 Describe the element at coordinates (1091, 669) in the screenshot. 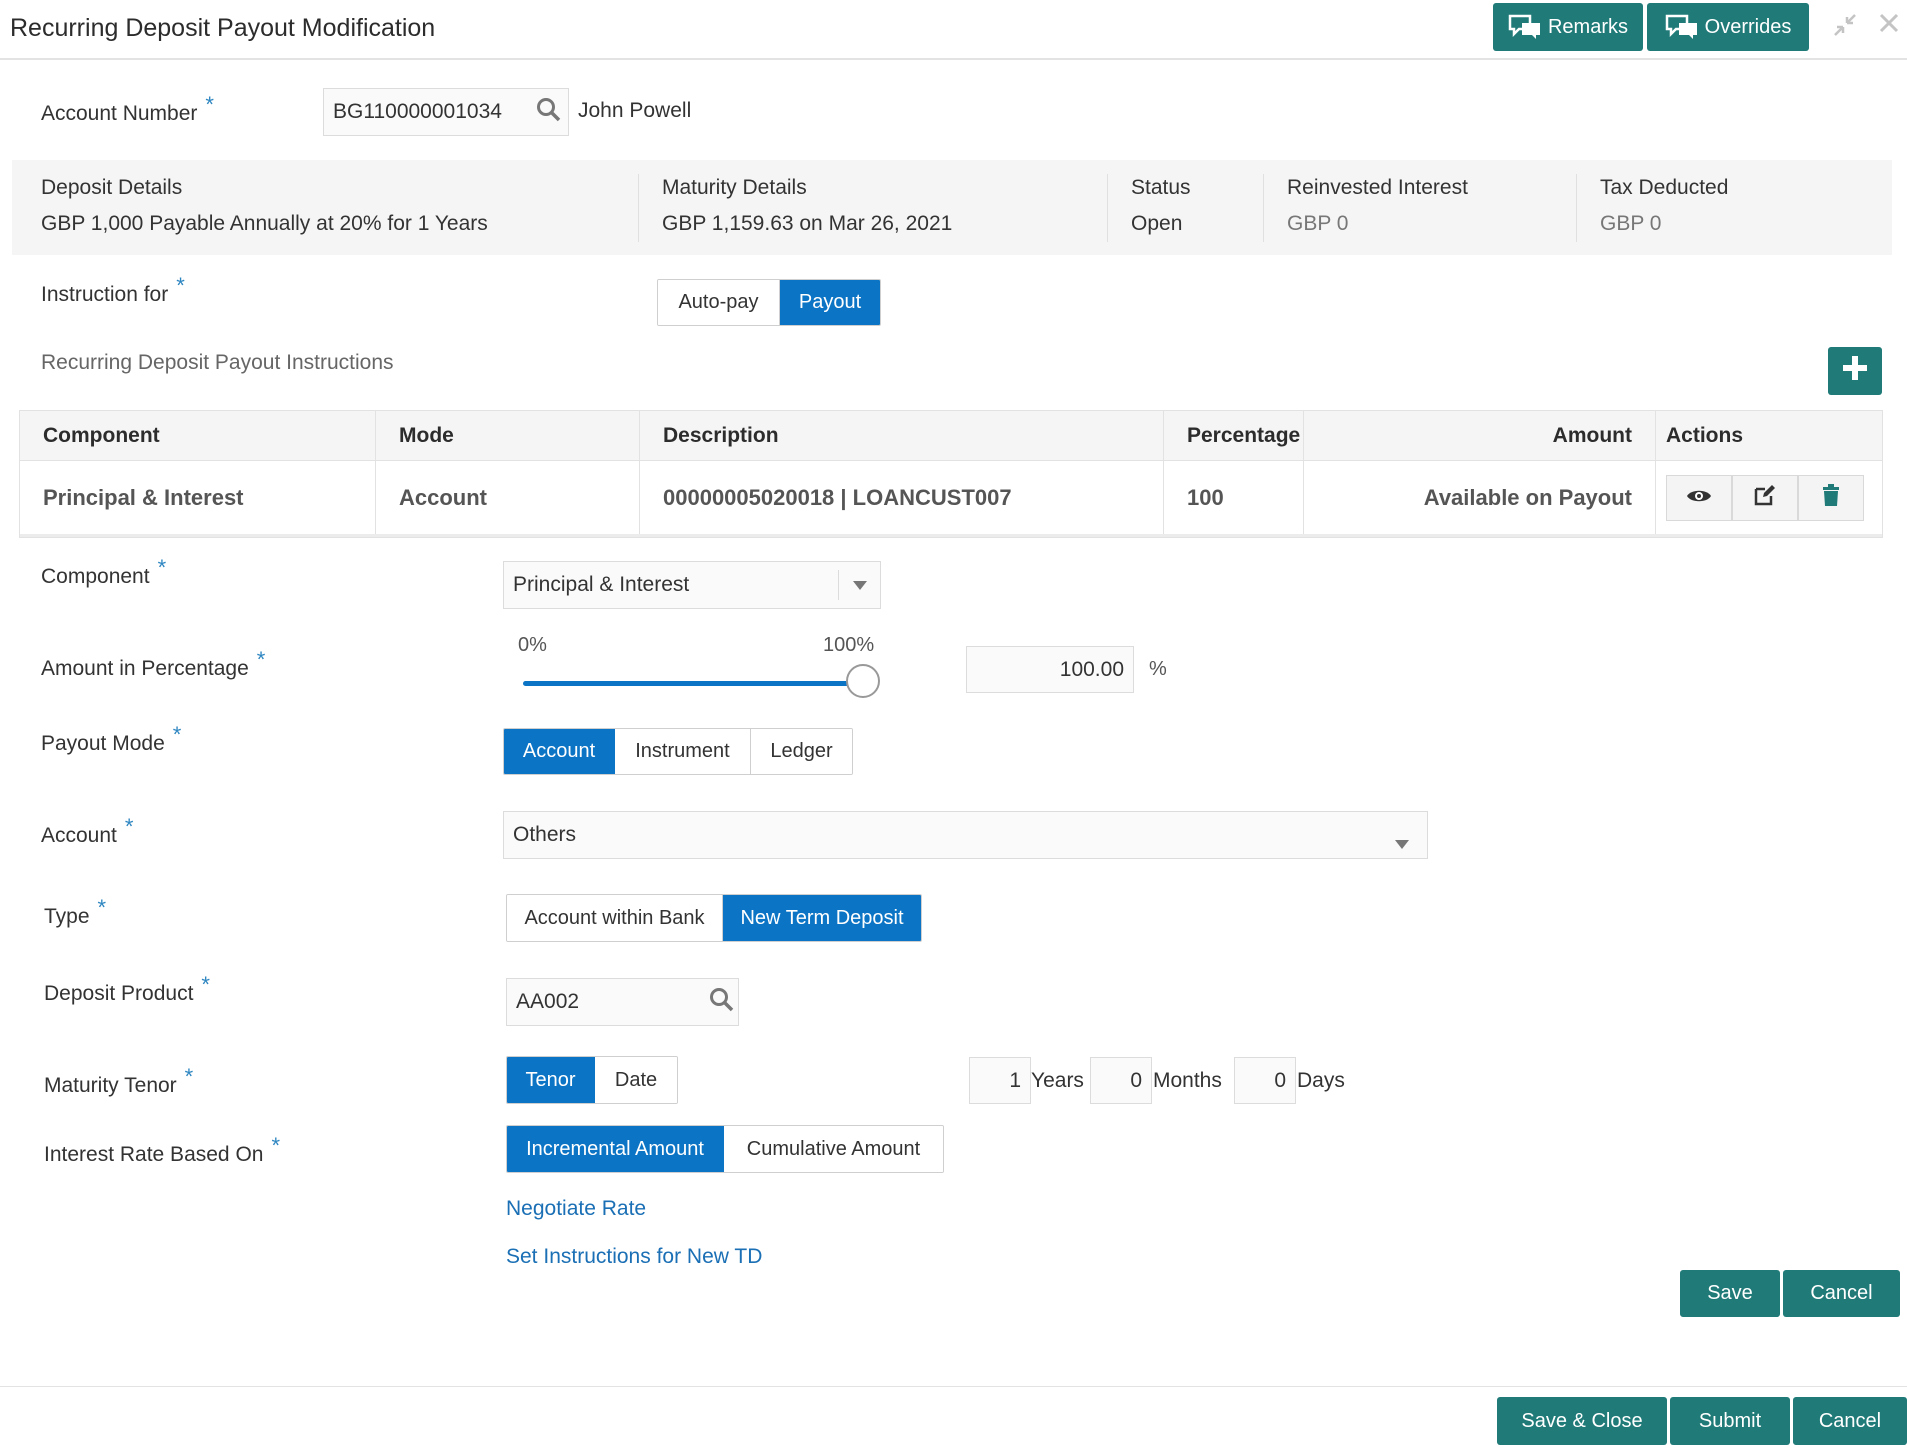

I see `amount-percentage-value: 100.00` at that location.